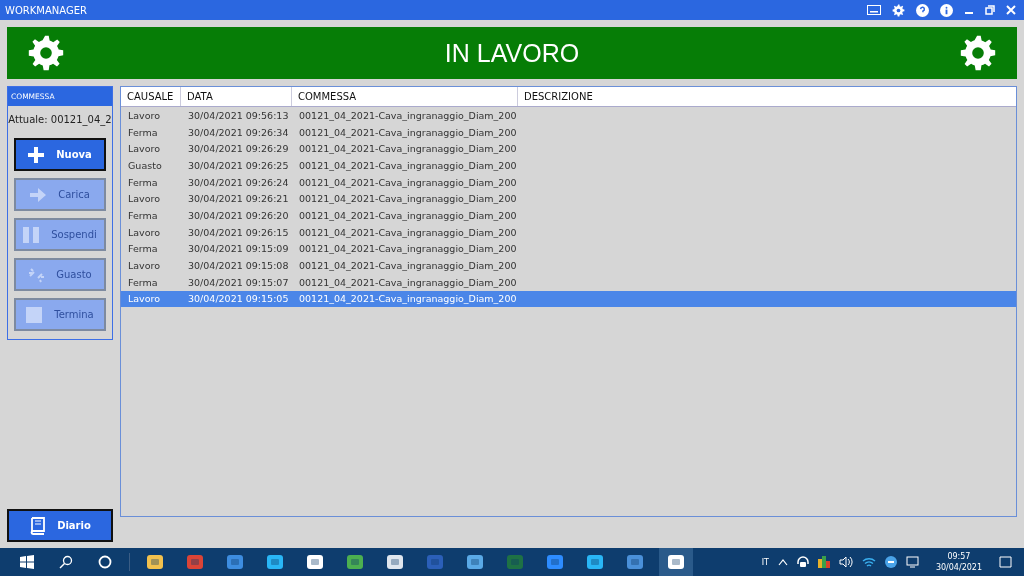  I want to click on table-row: Ferma 30/04/2021 09:26:34 00121_04_2021-Cava_ingranaggio_Diam_200, so click(568, 132).